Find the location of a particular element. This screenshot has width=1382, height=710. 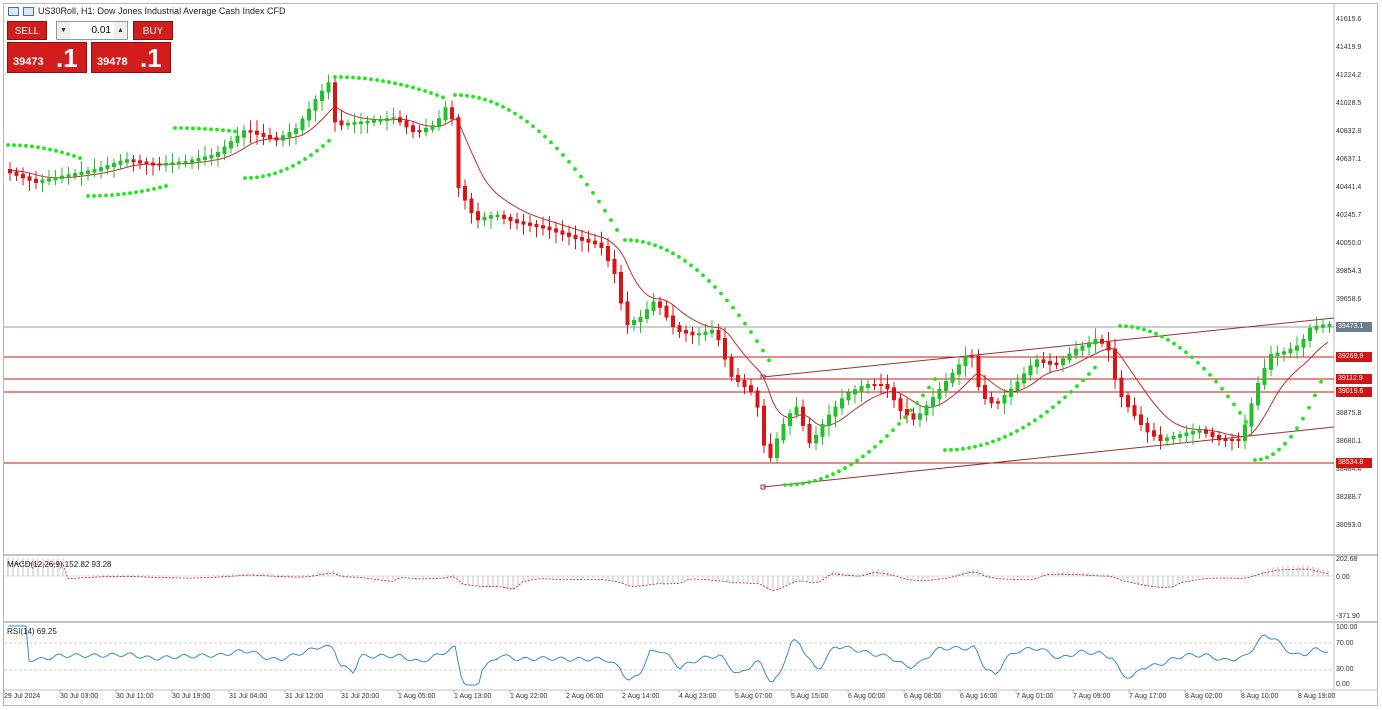

price-tick-label: 41419.9 is located at coordinates (1349, 47).